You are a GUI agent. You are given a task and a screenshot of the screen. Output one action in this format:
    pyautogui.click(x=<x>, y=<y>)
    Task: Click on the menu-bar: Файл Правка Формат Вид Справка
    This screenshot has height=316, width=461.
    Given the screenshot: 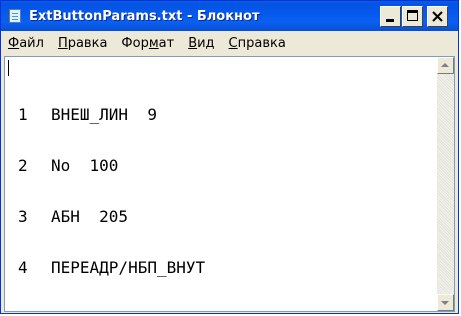 What is the action you would take?
    pyautogui.click(x=229, y=43)
    